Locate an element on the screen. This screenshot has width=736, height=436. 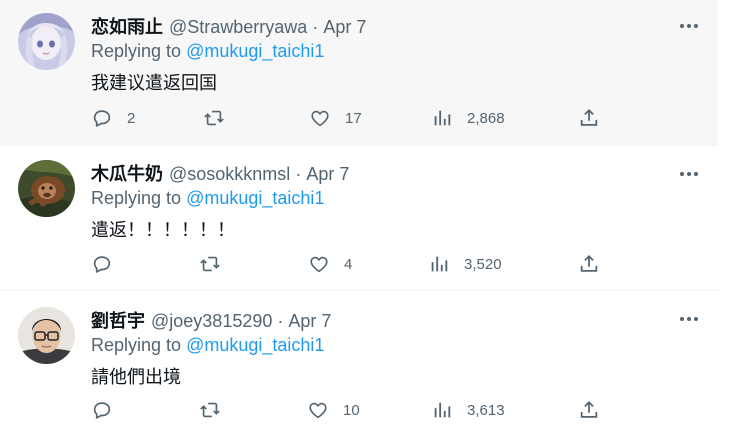
views-button: 3,520 is located at coordinates (465, 264).